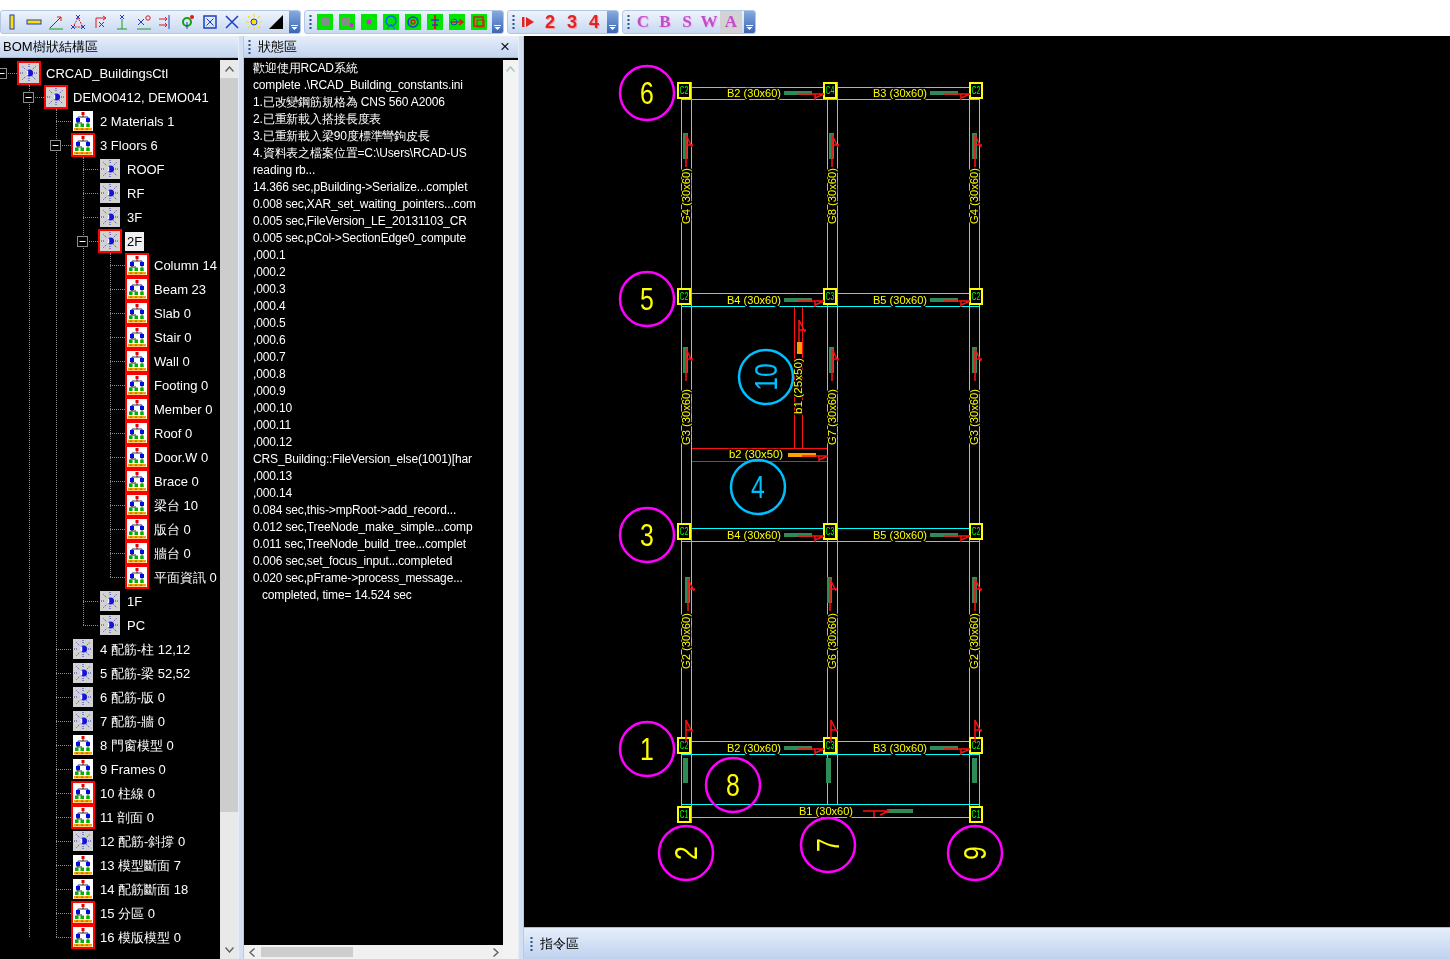 The image size is (1450, 959). Describe the element at coordinates (172, 313) in the screenshot. I see `tree-item: Slab 0` at that location.